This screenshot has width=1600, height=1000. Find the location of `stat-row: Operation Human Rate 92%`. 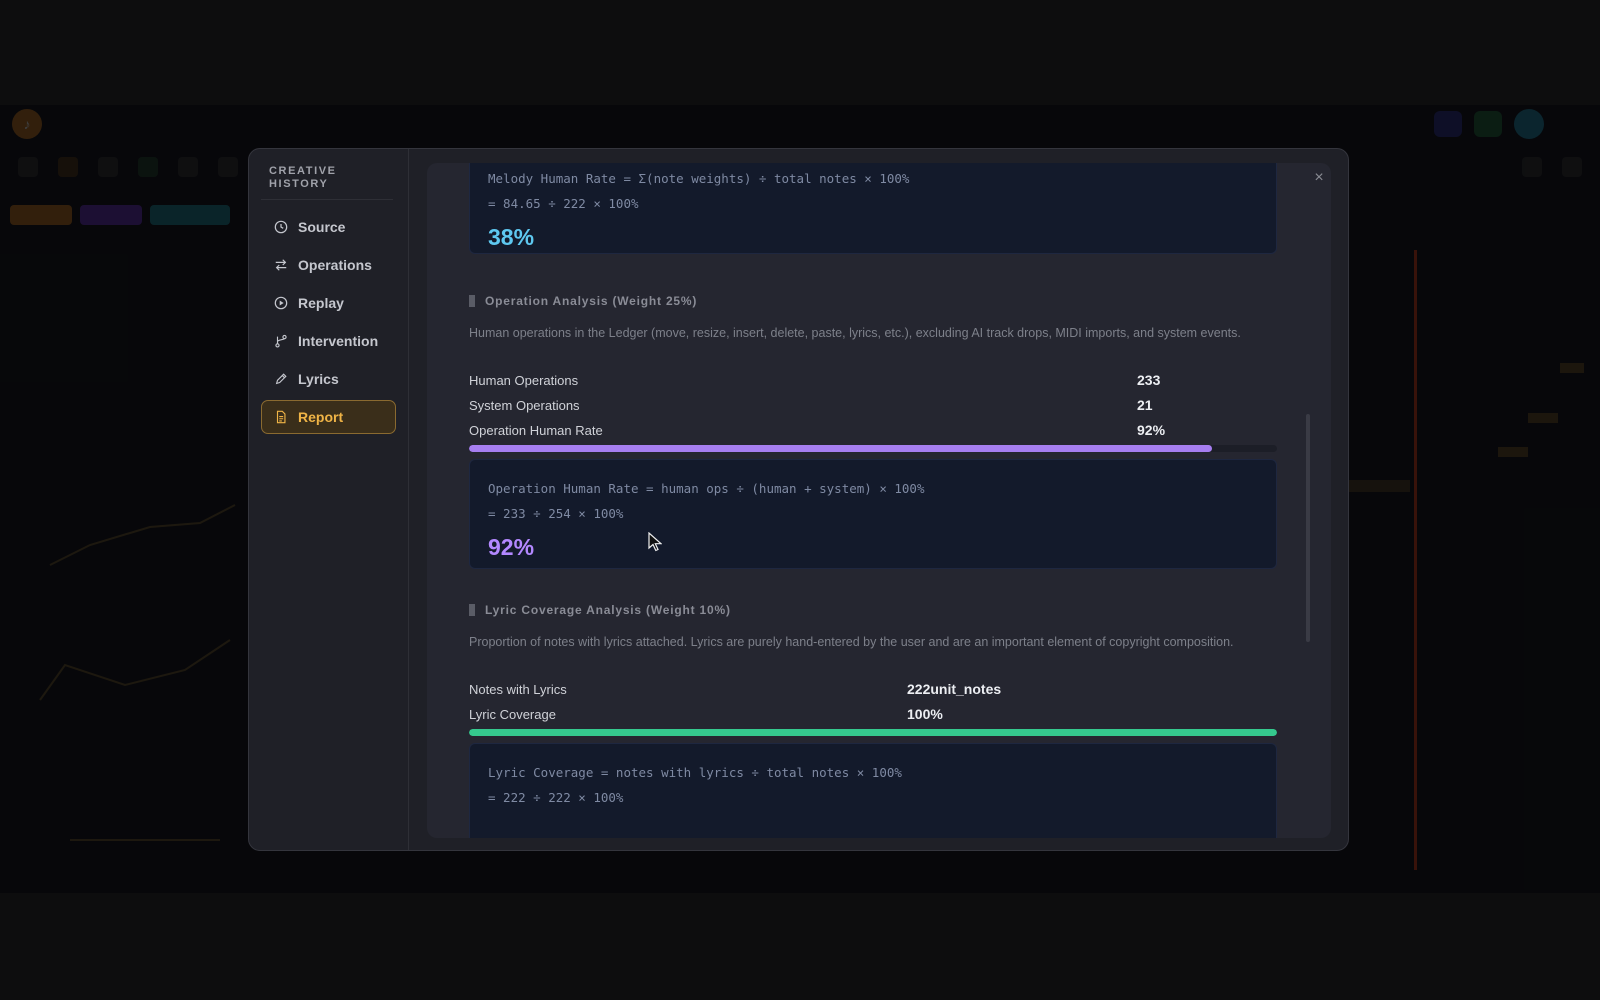

stat-row: Operation Human Rate 92% is located at coordinates (873, 430).